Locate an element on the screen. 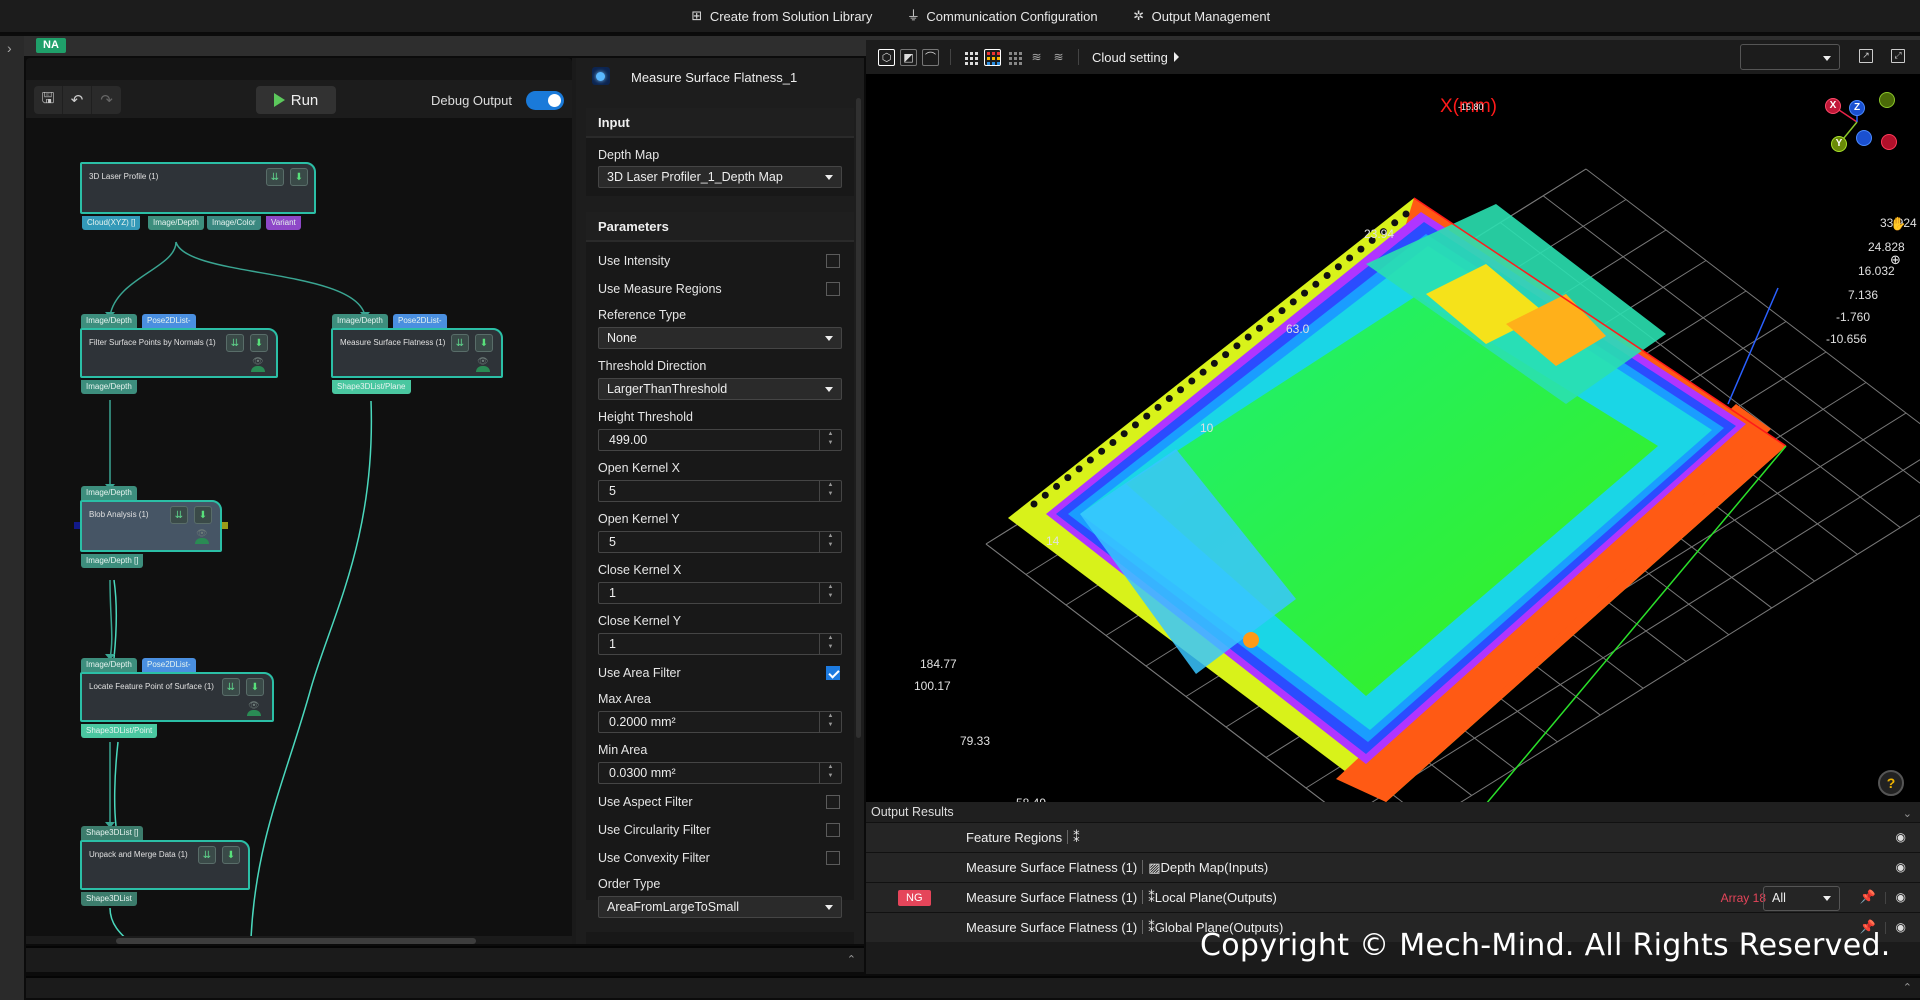  use-aspect-filter-checkbox is located at coordinates (833, 802).